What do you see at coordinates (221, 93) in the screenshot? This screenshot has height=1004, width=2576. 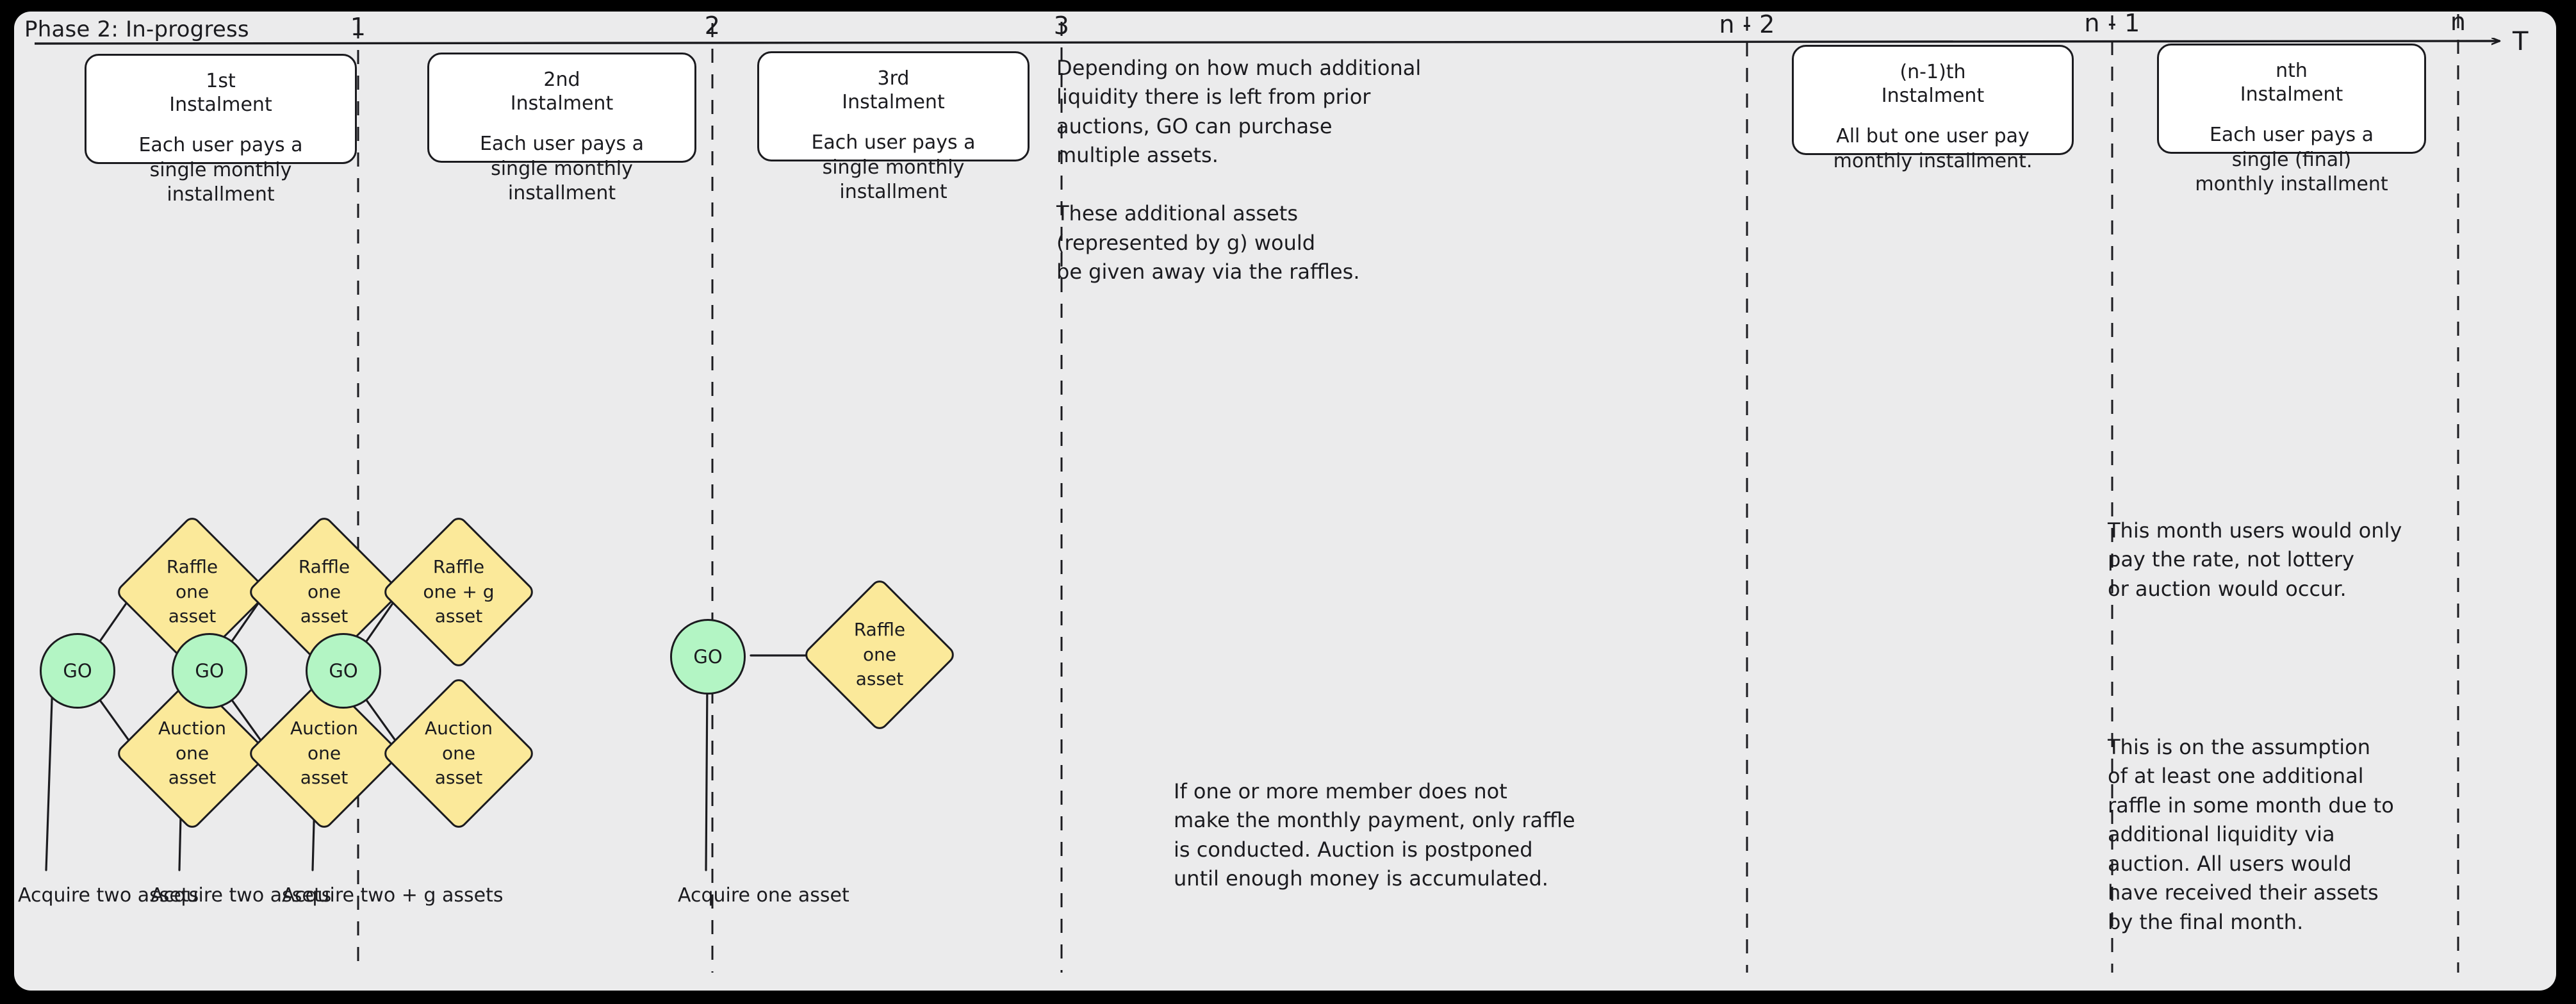 I see `card-title: 1st Instalment` at bounding box center [221, 93].